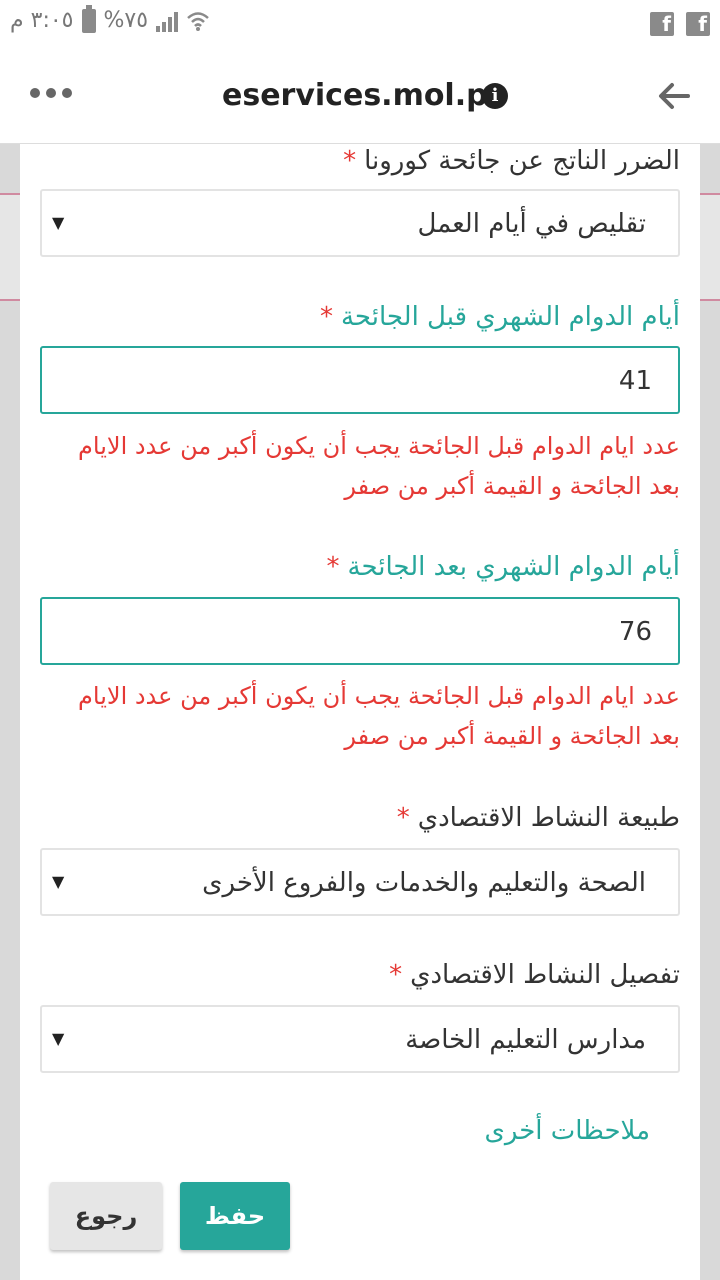 Image resolution: width=720 pixels, height=1280 pixels. Describe the element at coordinates (42, 20) in the screenshot. I see `clock: ٣:٠٥ م` at that location.